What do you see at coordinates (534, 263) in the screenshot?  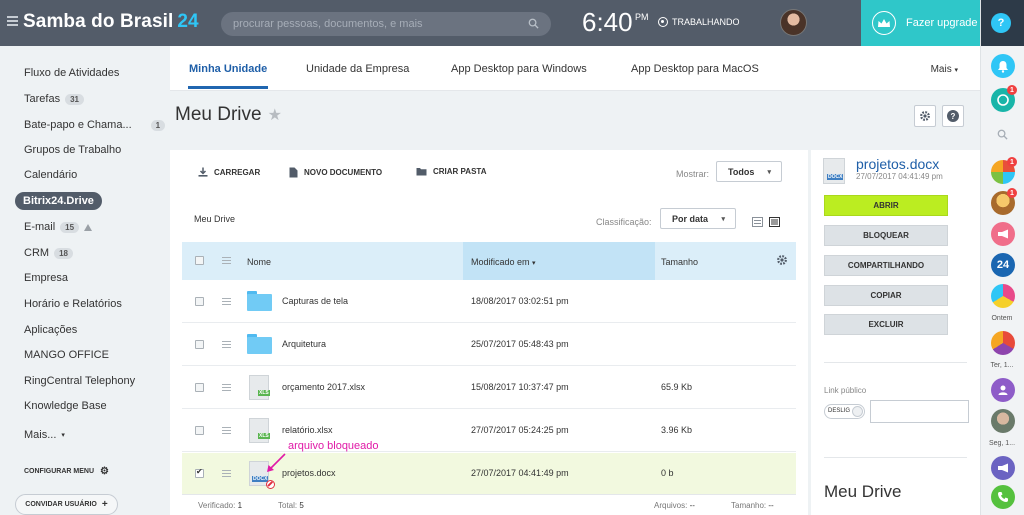 I see `sort-desc-icon: ▾` at bounding box center [534, 263].